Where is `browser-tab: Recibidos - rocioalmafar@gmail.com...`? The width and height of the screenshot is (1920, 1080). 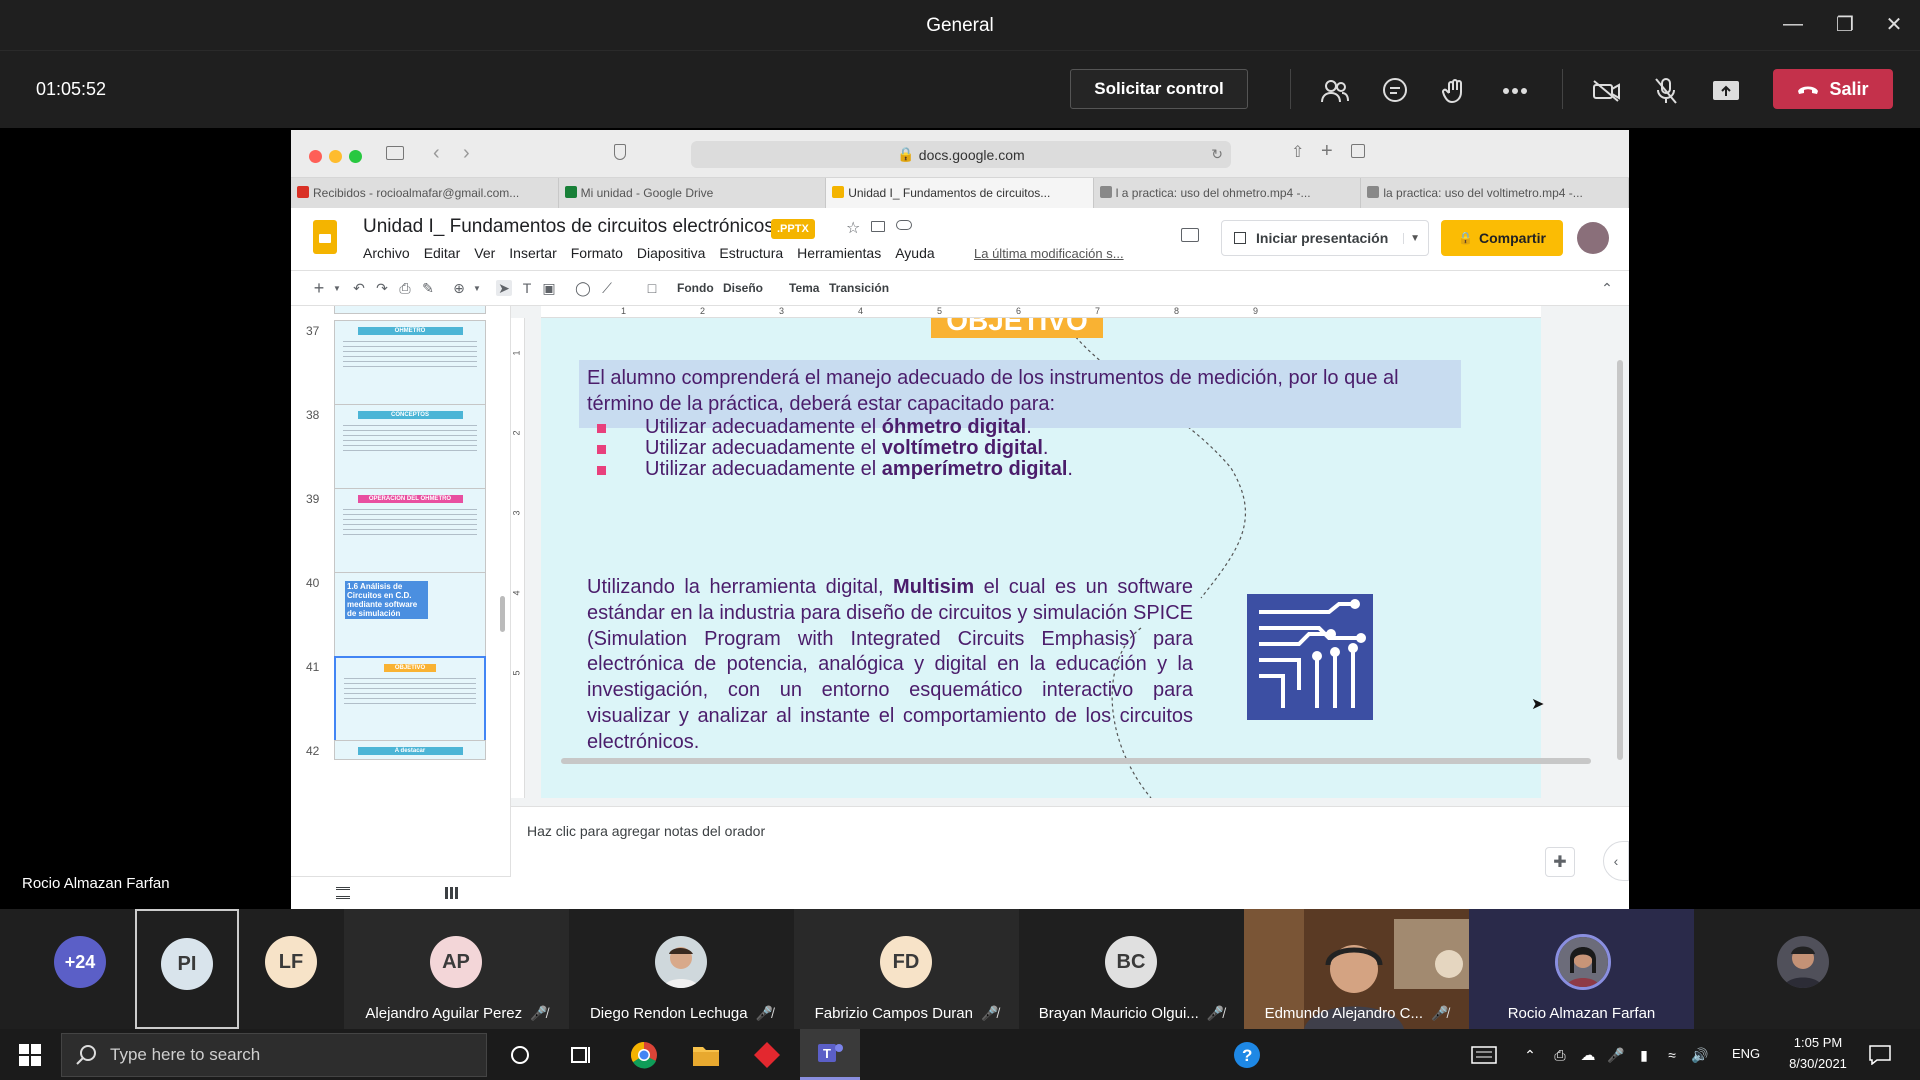
browser-tab: Recibidos - rocioalmafar@gmail.com... is located at coordinates (425, 193).